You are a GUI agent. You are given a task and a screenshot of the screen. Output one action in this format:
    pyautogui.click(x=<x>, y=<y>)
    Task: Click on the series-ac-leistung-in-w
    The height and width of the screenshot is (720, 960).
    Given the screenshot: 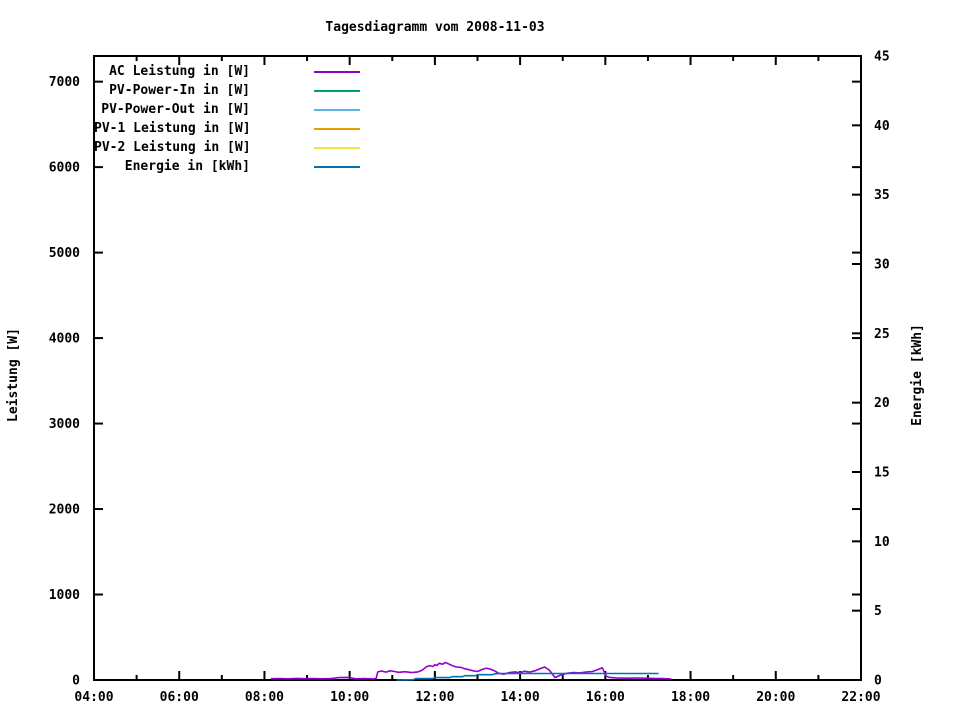 What is the action you would take?
    pyautogui.click(x=471, y=670)
    